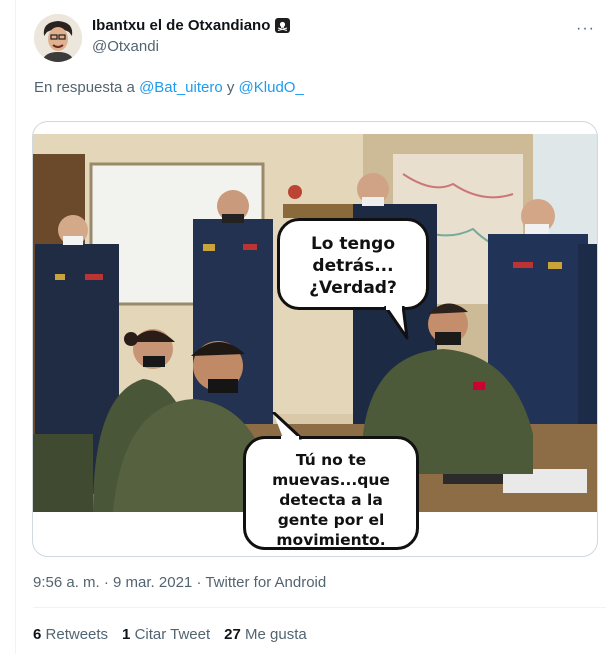  What do you see at coordinates (276, 634) in the screenshot?
I see `likes-label: Me gusta` at bounding box center [276, 634].